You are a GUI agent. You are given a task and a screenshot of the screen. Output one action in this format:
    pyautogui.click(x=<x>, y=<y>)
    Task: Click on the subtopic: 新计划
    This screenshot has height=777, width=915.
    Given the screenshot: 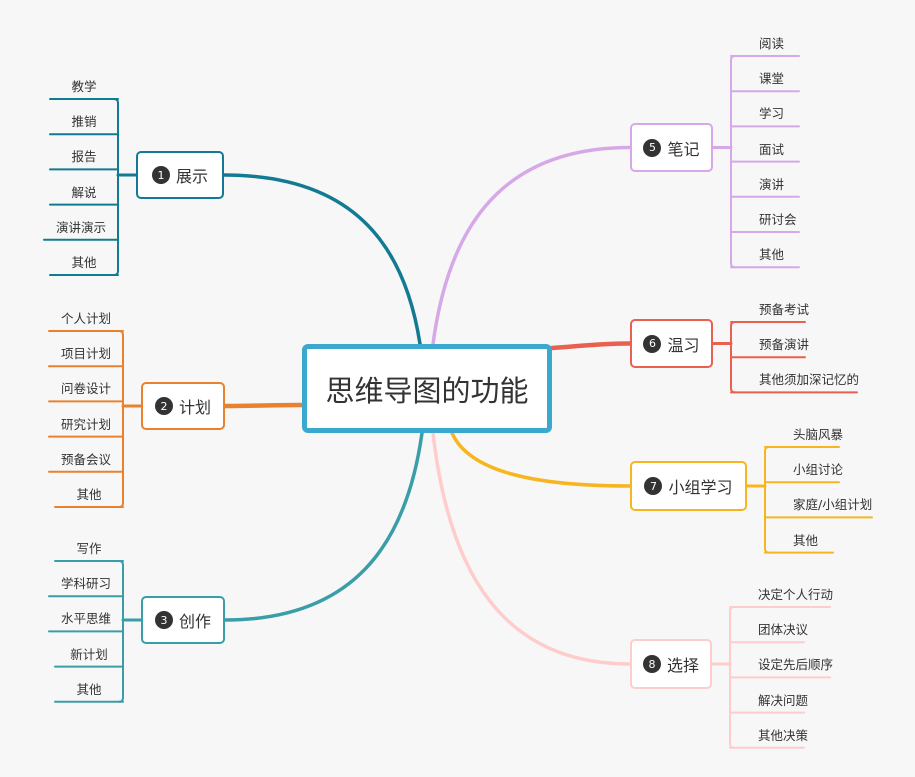 What is the action you would take?
    pyautogui.click(x=89, y=653)
    